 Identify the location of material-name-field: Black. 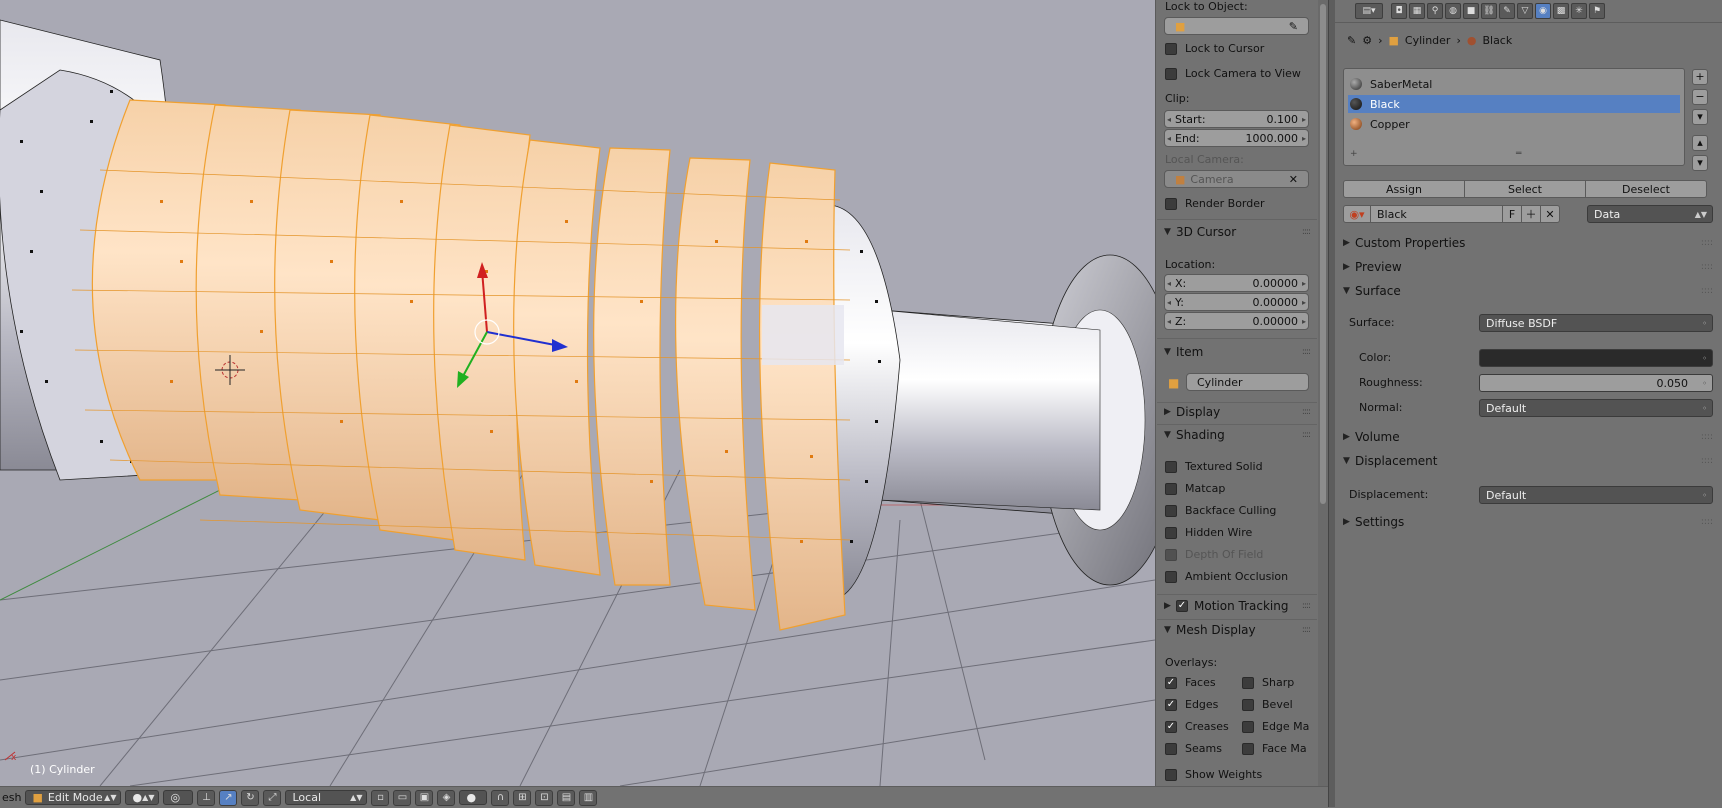
(1436, 214).